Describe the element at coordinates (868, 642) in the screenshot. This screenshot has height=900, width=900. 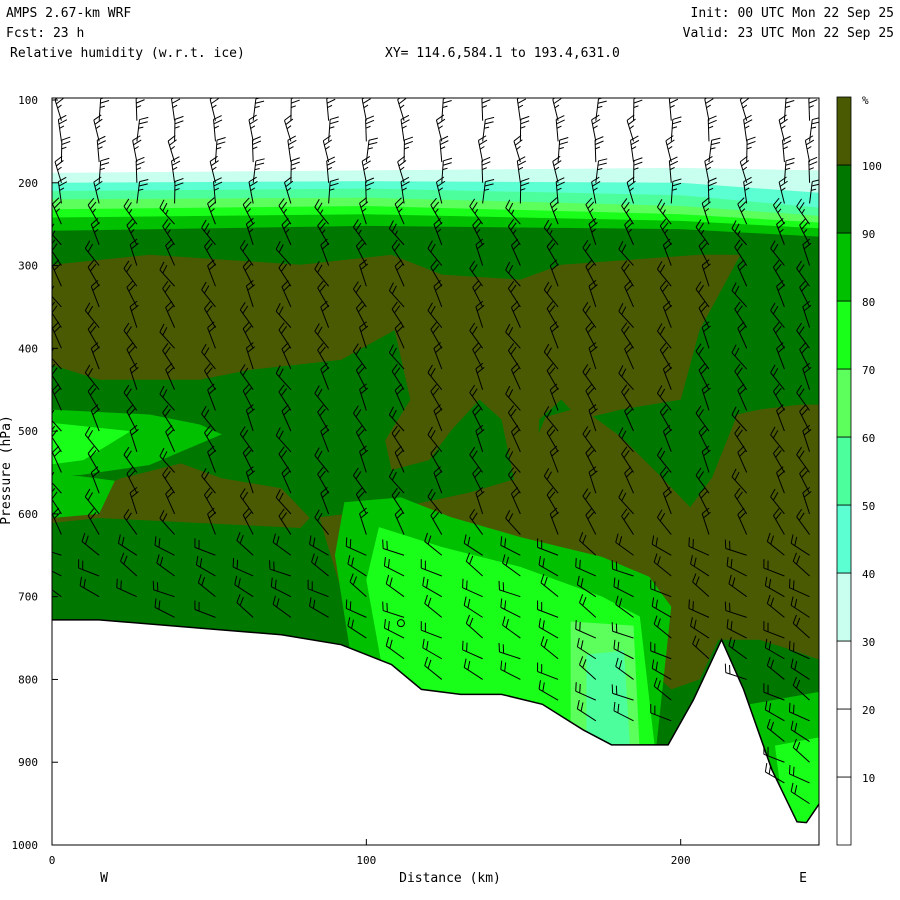
I see `colorbar-label: 30` at that location.